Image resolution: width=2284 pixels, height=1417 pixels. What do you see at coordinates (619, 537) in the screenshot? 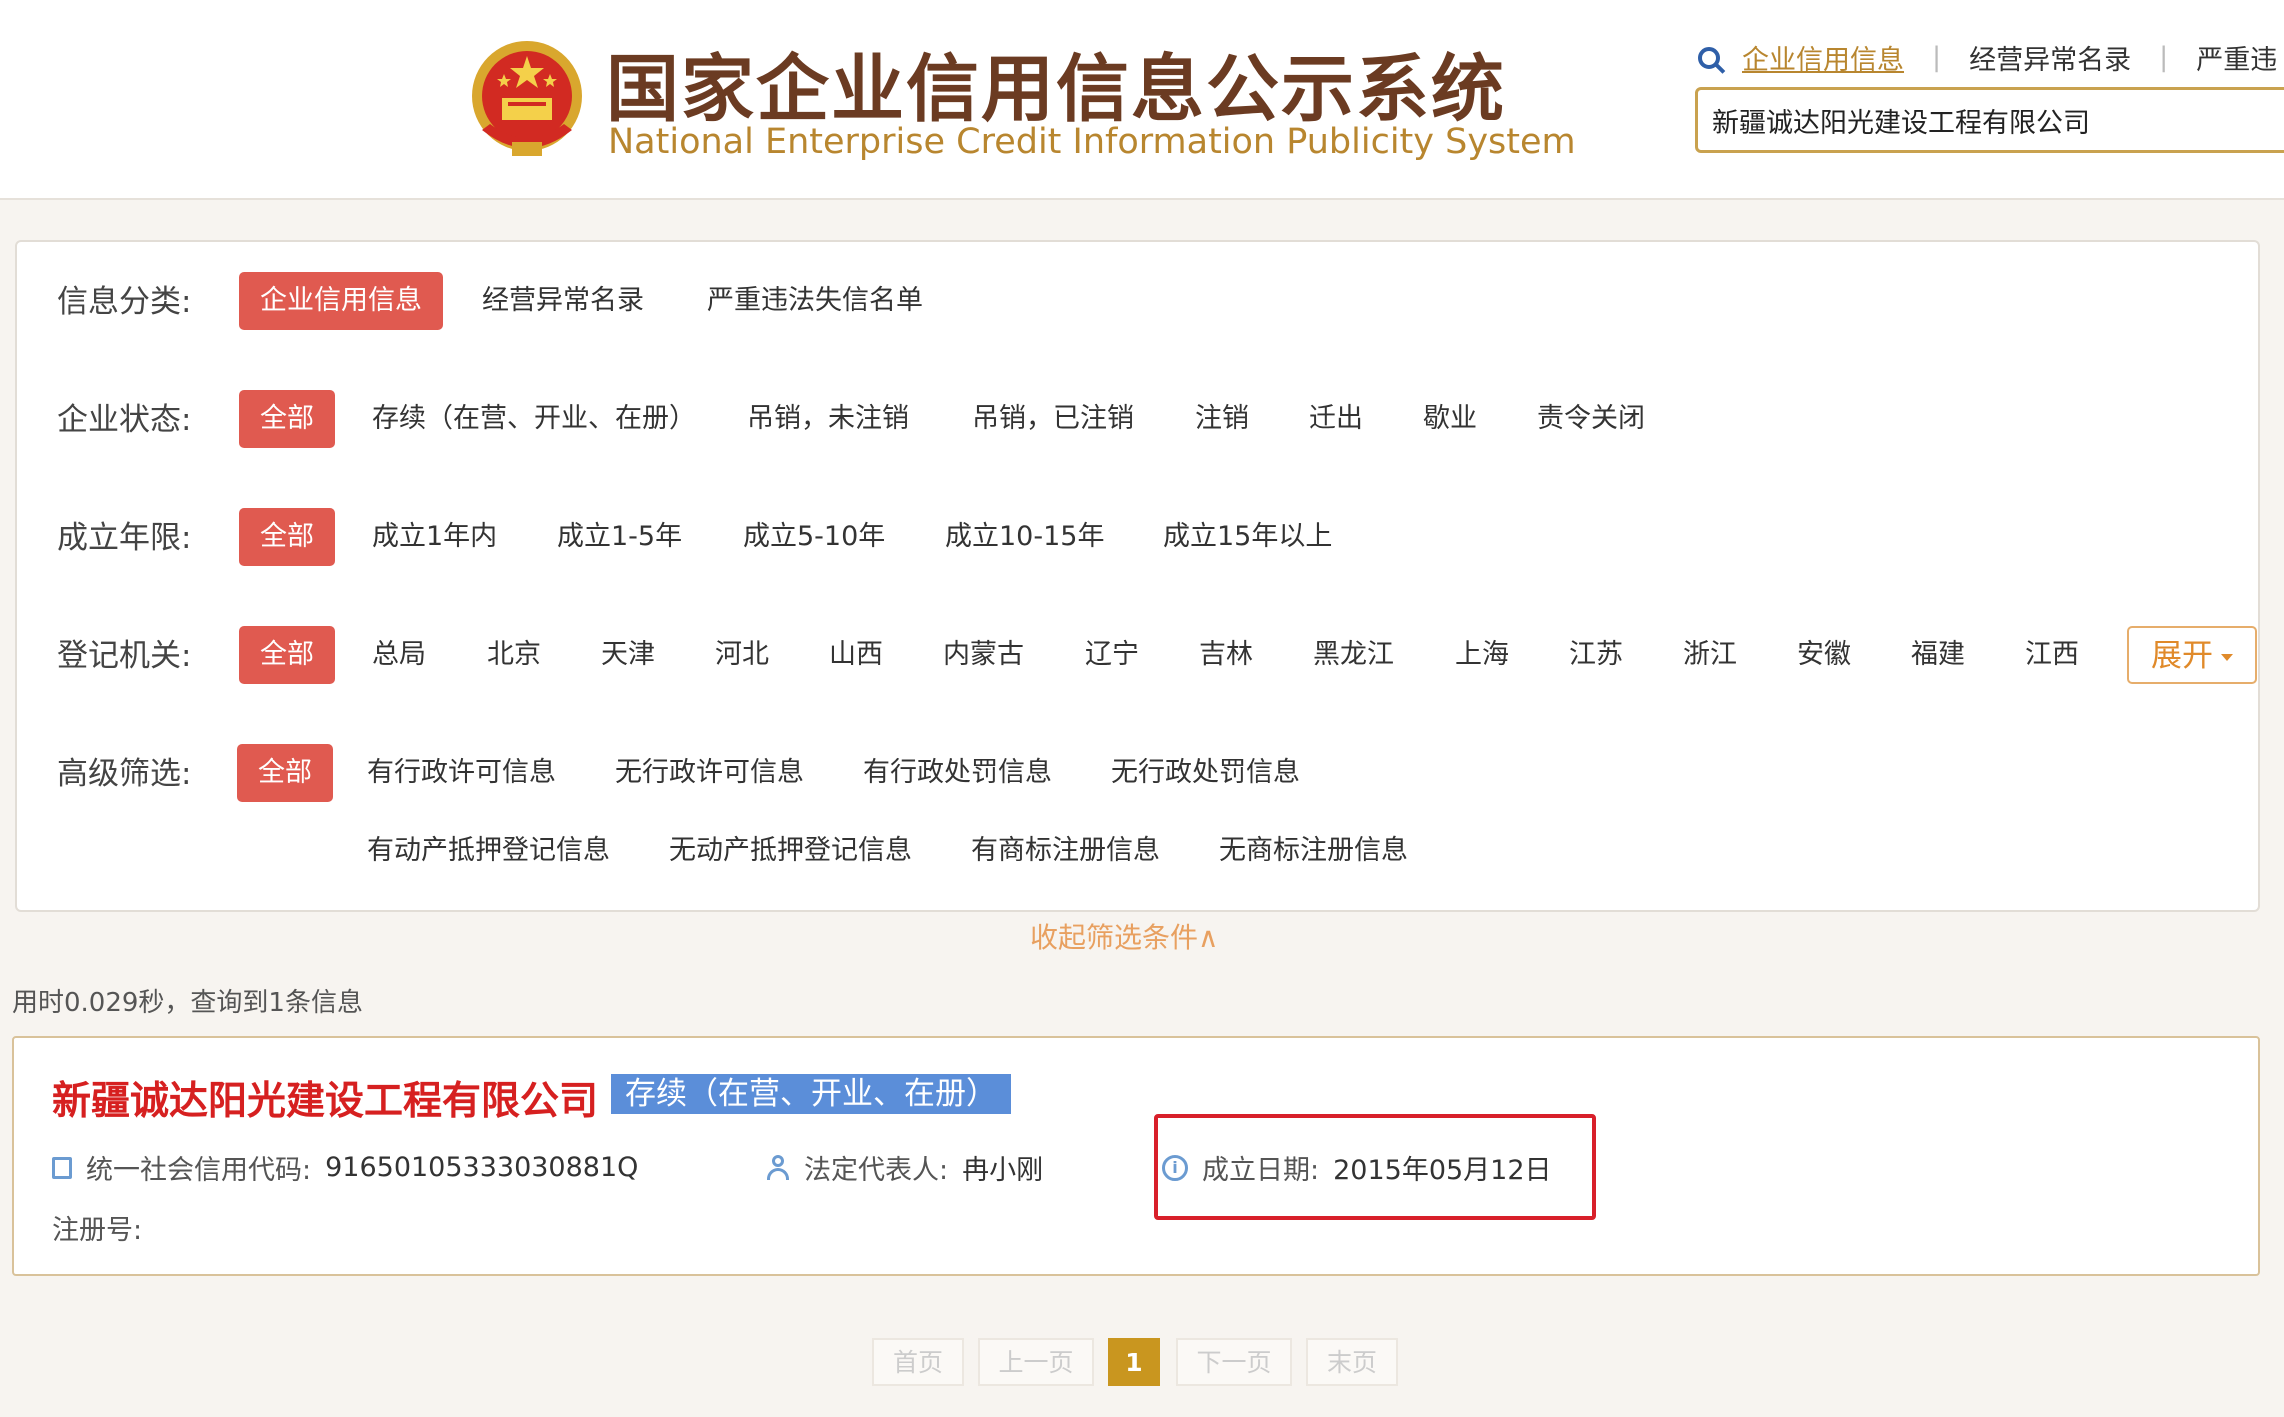
I see `filter-age-1-5y: 成立1-5年` at bounding box center [619, 537].